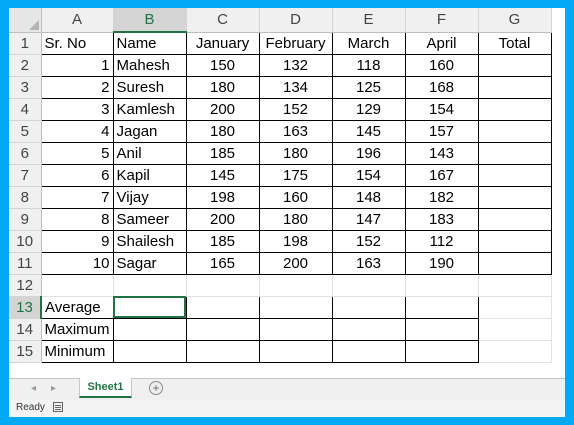 The height and width of the screenshot is (425, 574). I want to click on cell-a7: 6, so click(77, 175).